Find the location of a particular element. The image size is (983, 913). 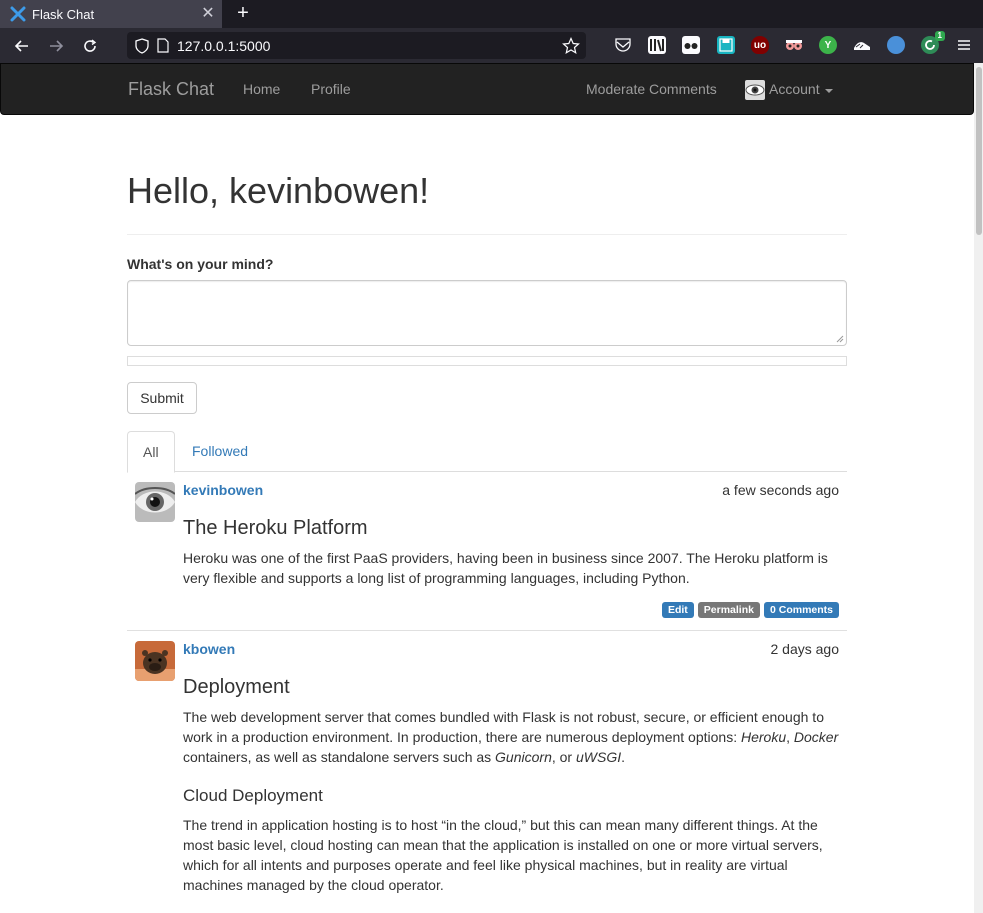

post-title: Deployment is located at coordinates (236, 687).